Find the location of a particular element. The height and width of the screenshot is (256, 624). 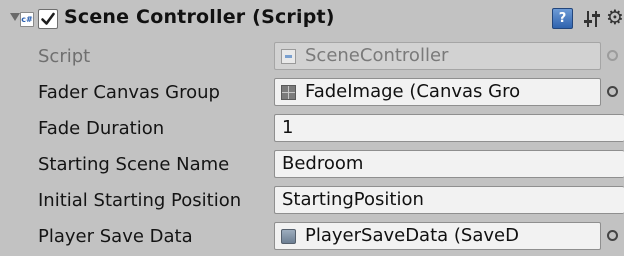

field-row-script: Script SceneController is located at coordinates (312, 58).